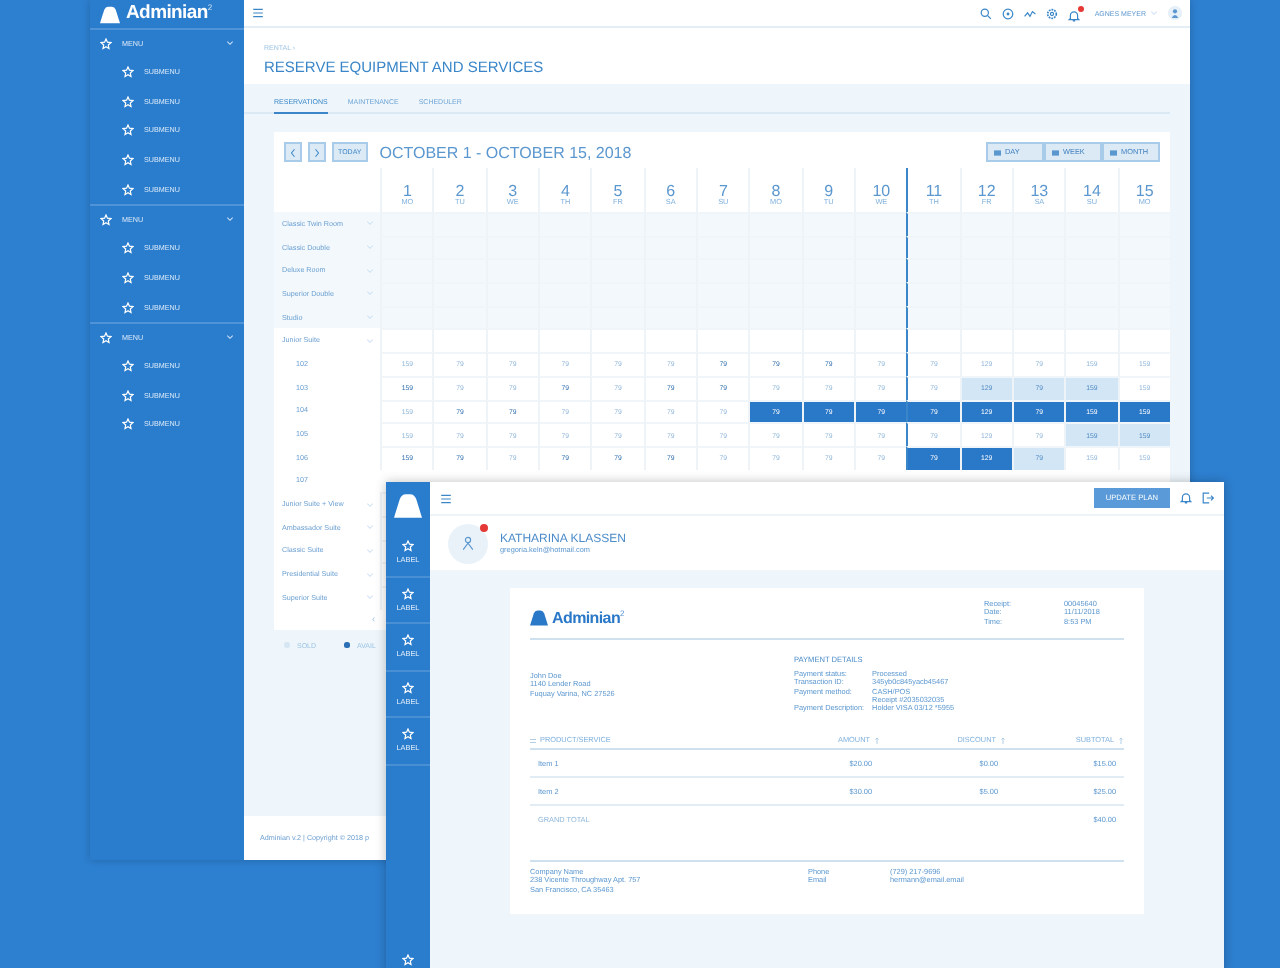 The image size is (1280, 968). I want to click on date-range: OCTOBER 1 - OCTOBER 15, 2018, so click(505, 152).